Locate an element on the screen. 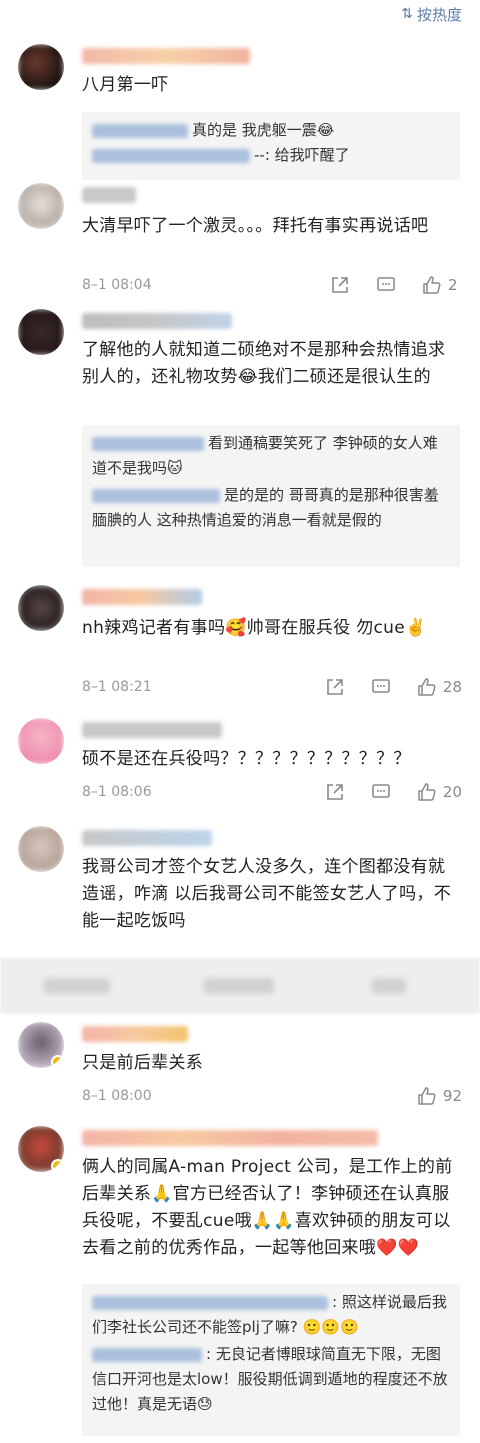 Image resolution: width=480 pixels, height=1443 pixels. comment-text: nh辣鸡记者有事吗🥰帅哥在服兵役 勿cue✌️ is located at coordinates (254, 628).